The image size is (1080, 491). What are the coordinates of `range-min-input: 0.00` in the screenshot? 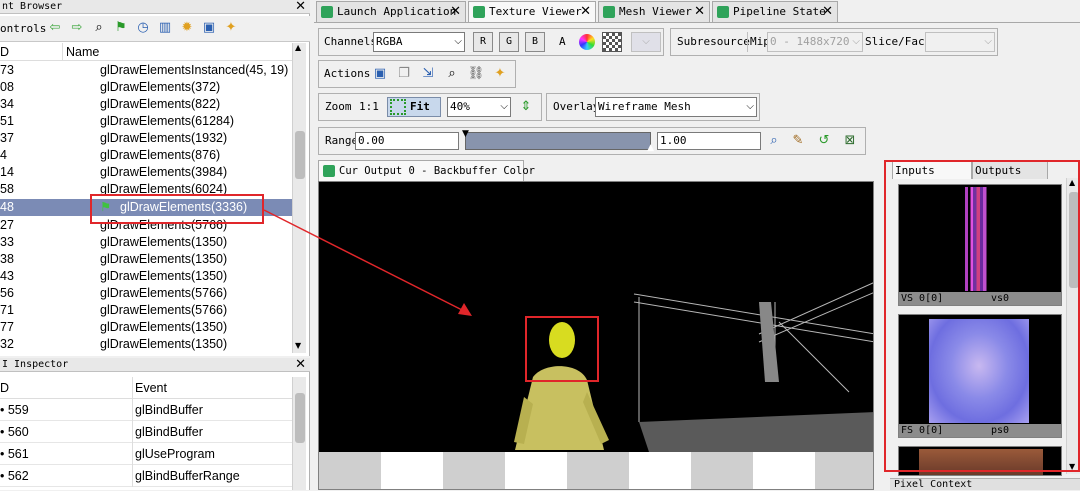 It's located at (407, 141).